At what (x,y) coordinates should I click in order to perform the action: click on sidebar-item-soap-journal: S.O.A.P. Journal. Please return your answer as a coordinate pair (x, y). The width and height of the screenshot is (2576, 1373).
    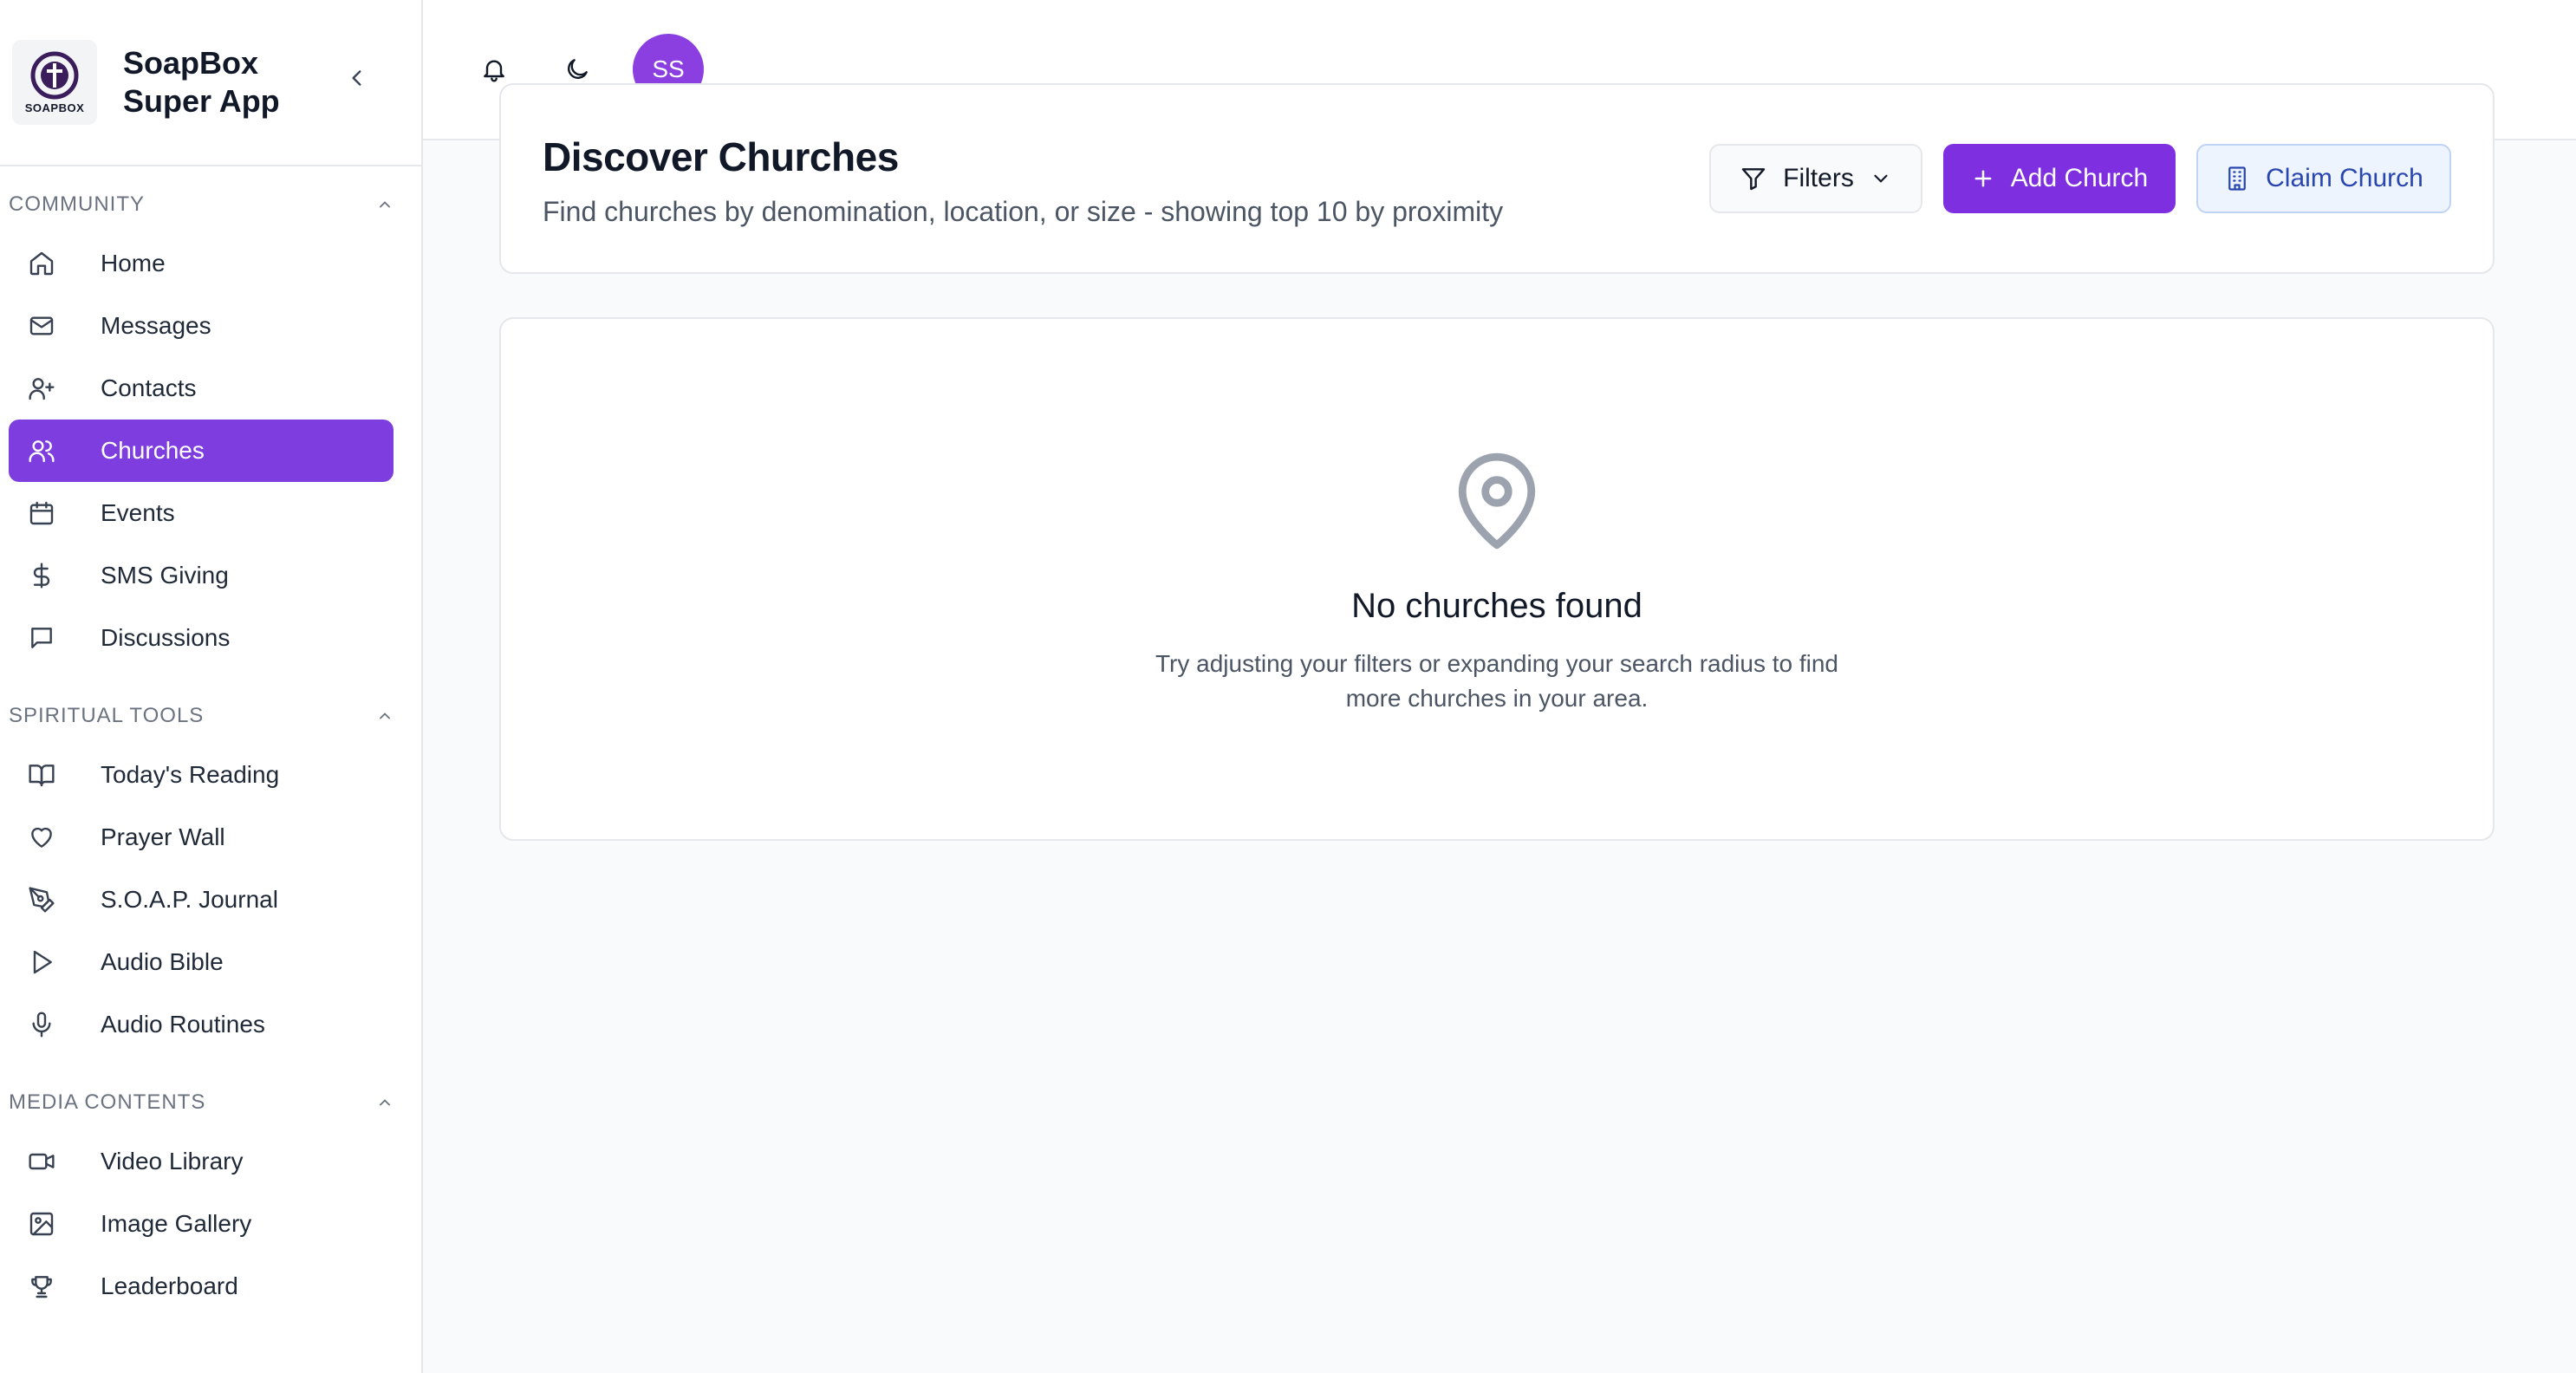
    Looking at the image, I should click on (201, 900).